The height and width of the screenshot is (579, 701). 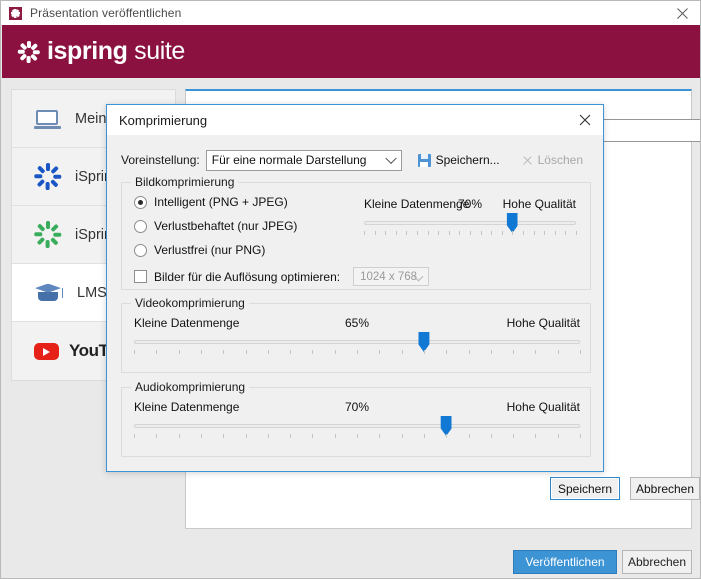 What do you see at coordinates (106, 13) in the screenshot?
I see `window-title: Präsentation veröffentlichen` at bounding box center [106, 13].